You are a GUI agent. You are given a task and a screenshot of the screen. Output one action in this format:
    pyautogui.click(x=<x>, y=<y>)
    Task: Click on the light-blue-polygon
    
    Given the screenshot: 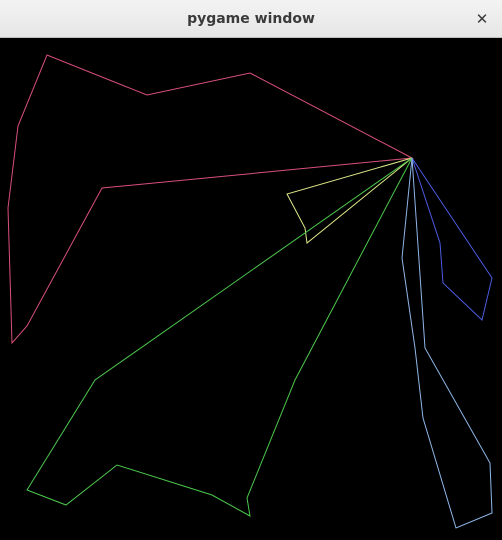 What is the action you would take?
    pyautogui.click(x=447, y=343)
    